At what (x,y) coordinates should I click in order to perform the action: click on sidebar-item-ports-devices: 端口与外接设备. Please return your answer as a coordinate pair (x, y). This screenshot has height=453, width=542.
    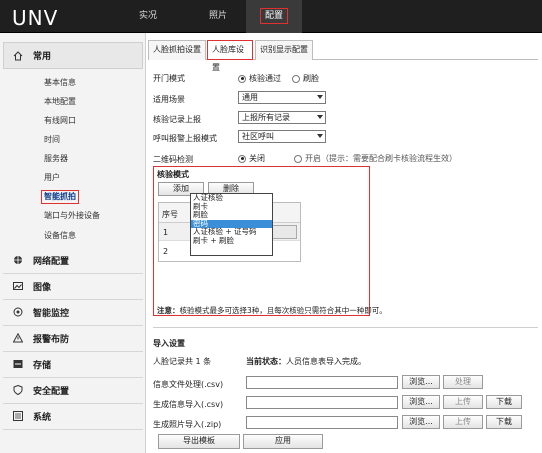
    Looking at the image, I should click on (72, 216).